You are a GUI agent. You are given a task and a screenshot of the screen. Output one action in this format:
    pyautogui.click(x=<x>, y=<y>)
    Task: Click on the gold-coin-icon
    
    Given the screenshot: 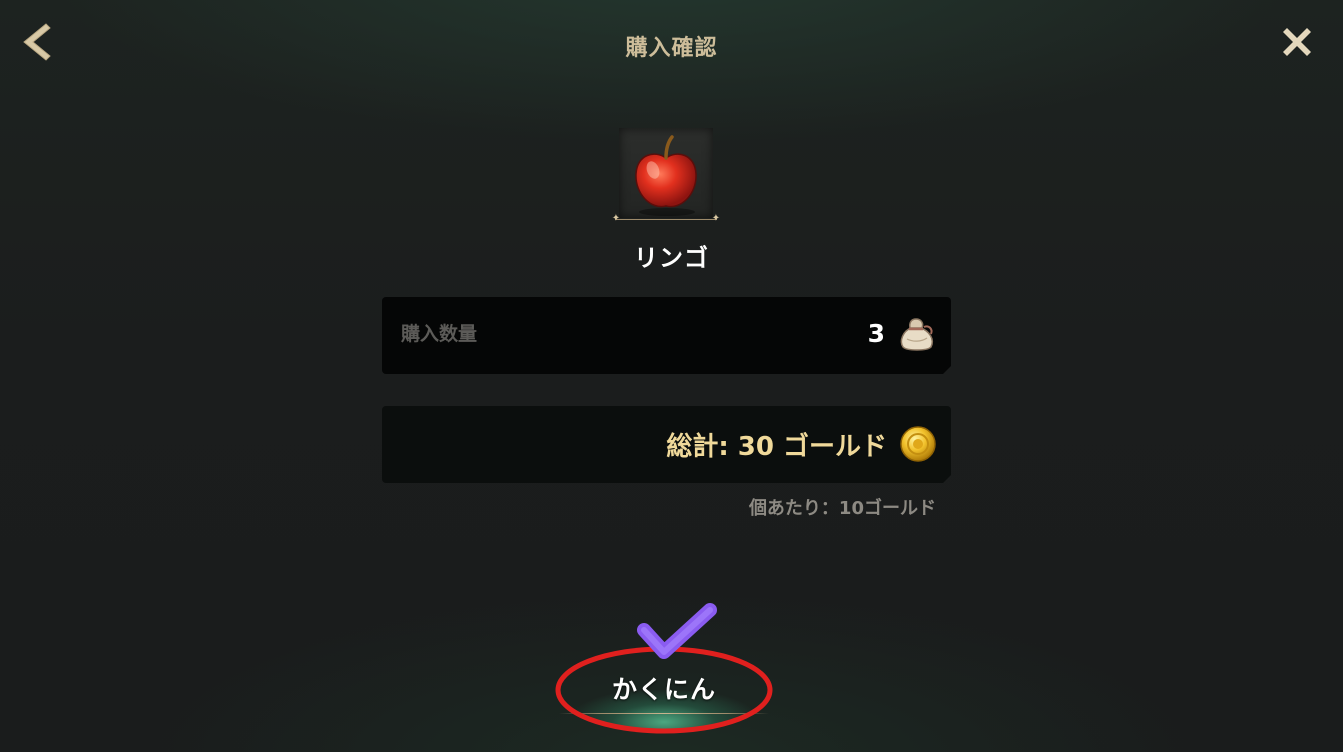 What is the action you would take?
    pyautogui.click(x=918, y=444)
    